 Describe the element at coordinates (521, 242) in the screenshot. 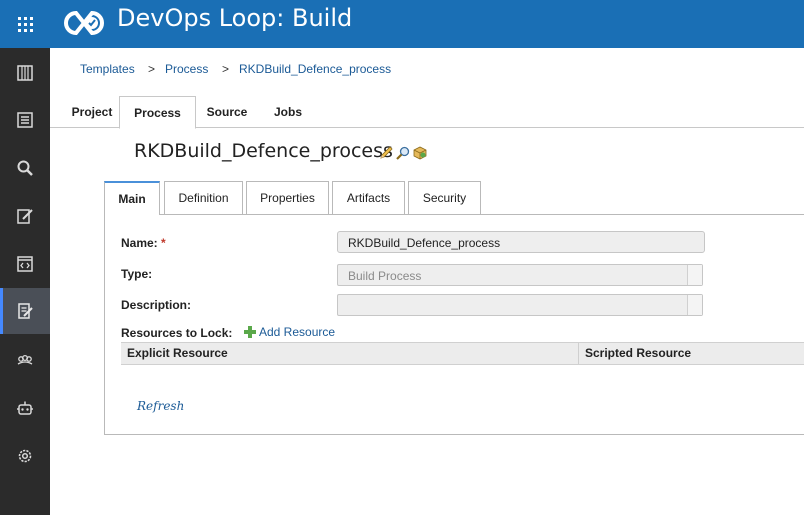

I see `name-field: RKDBuild_Defence_process` at that location.